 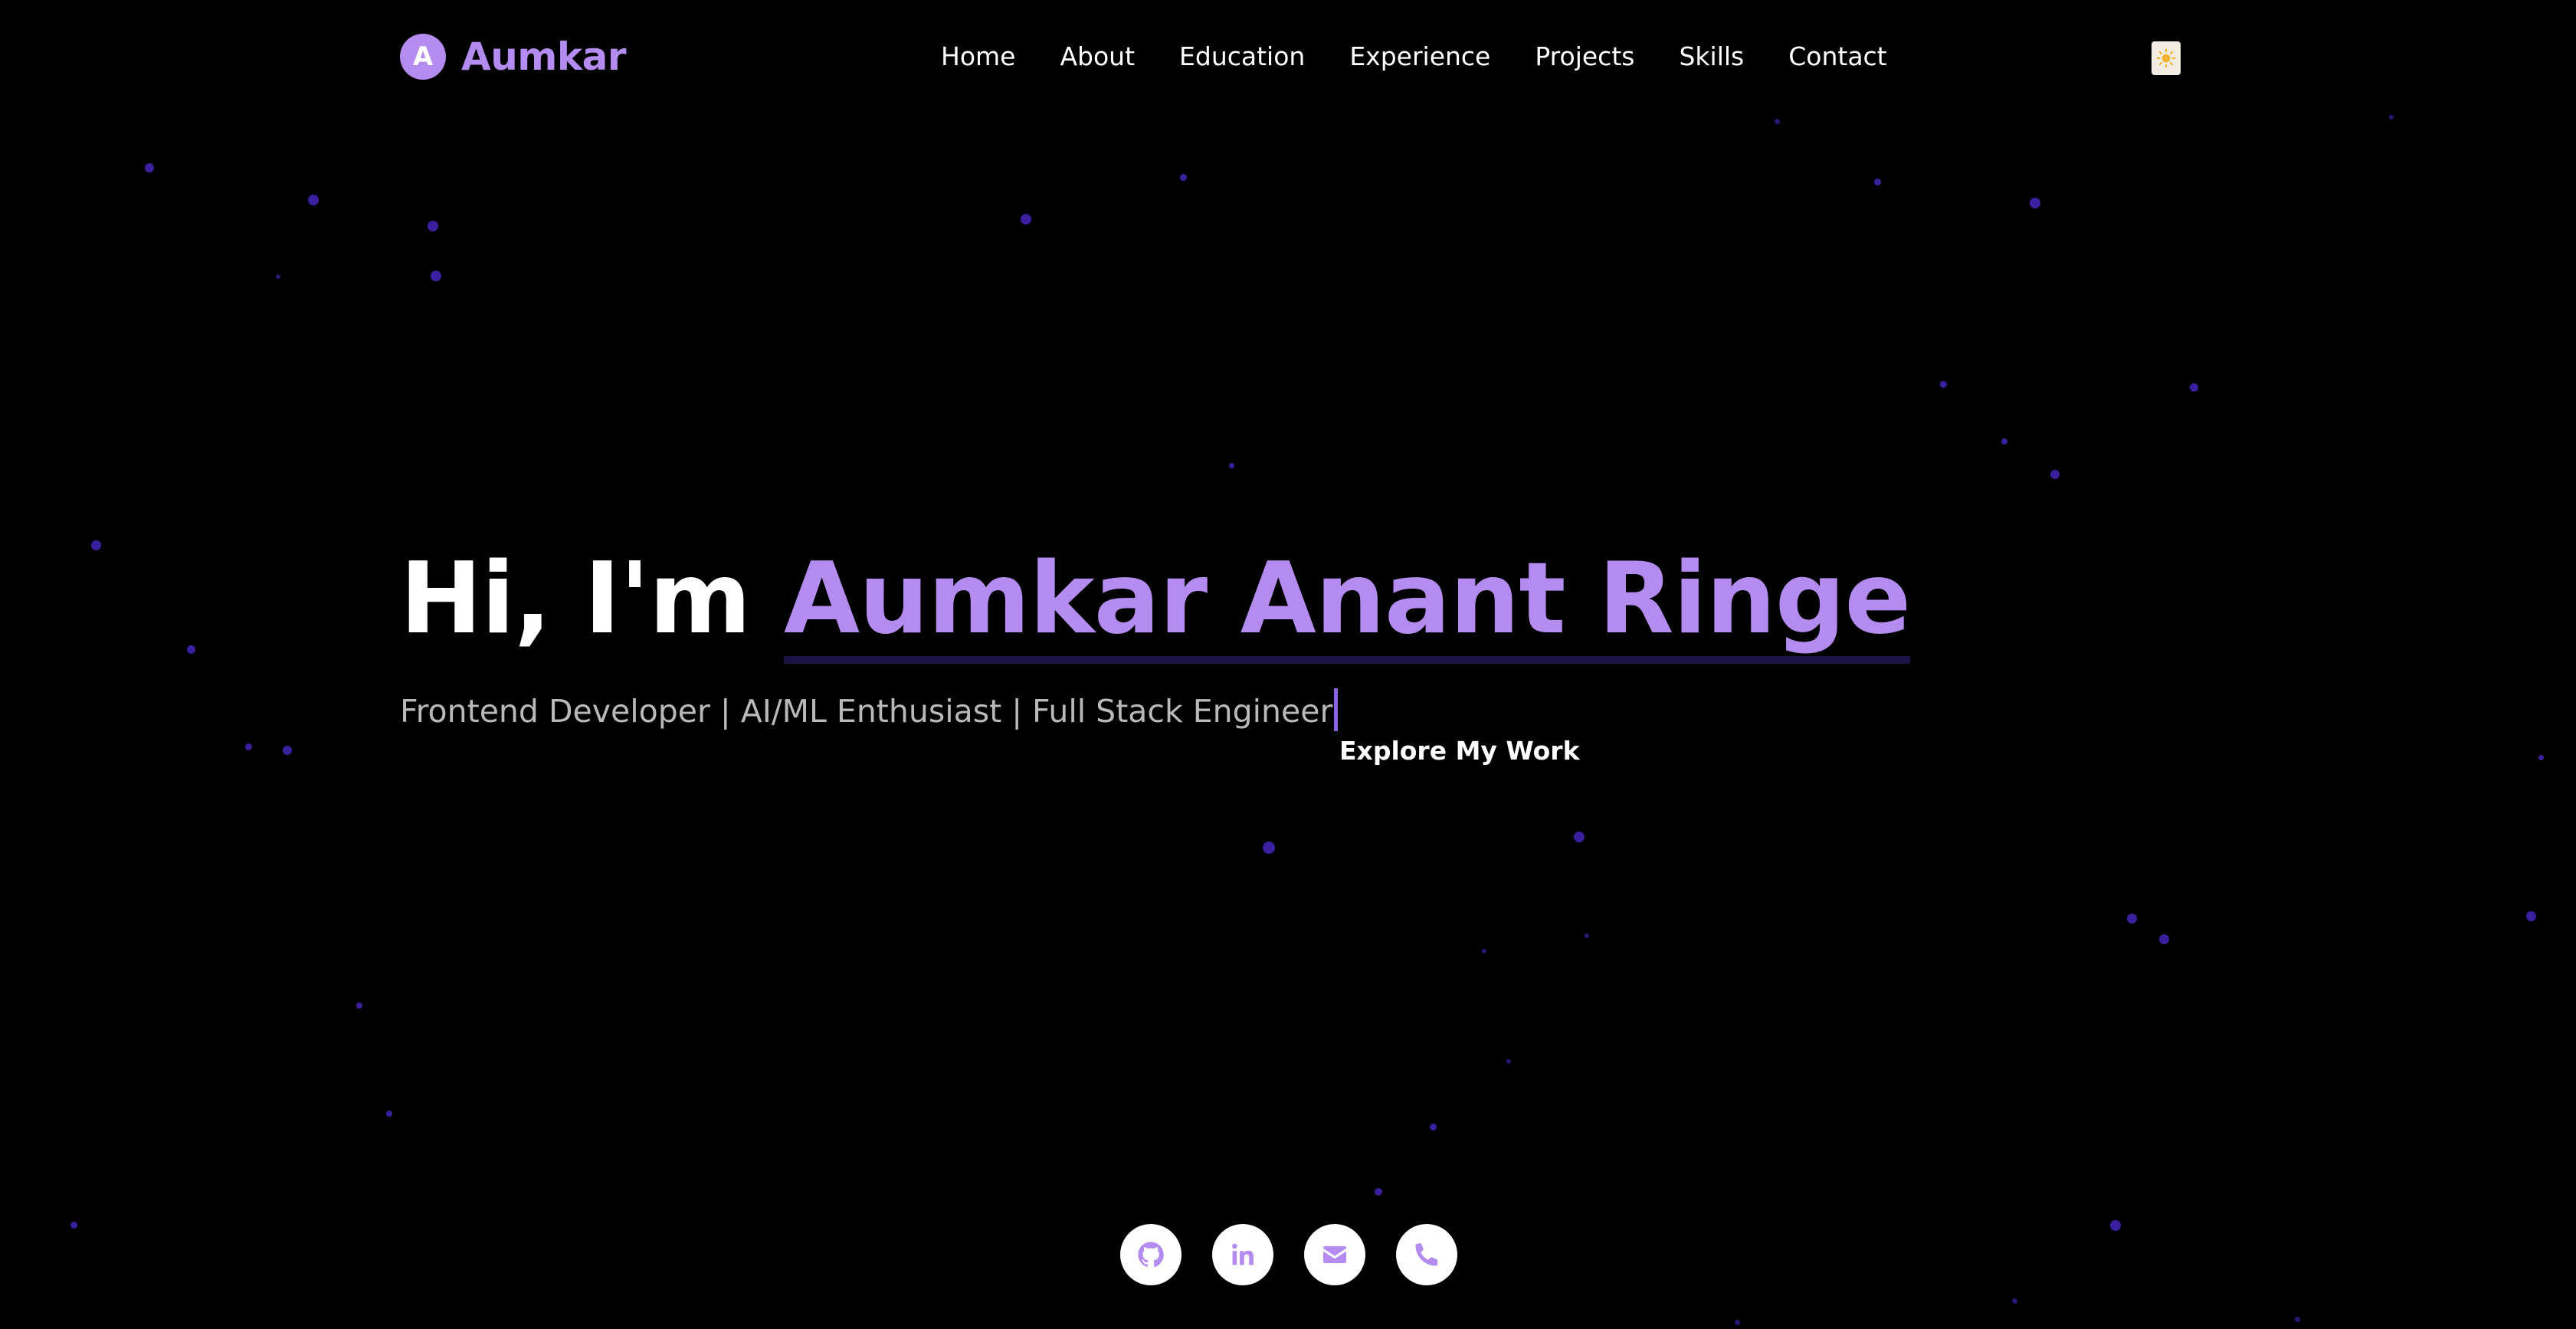 I want to click on phone-icon, so click(x=1426, y=1254).